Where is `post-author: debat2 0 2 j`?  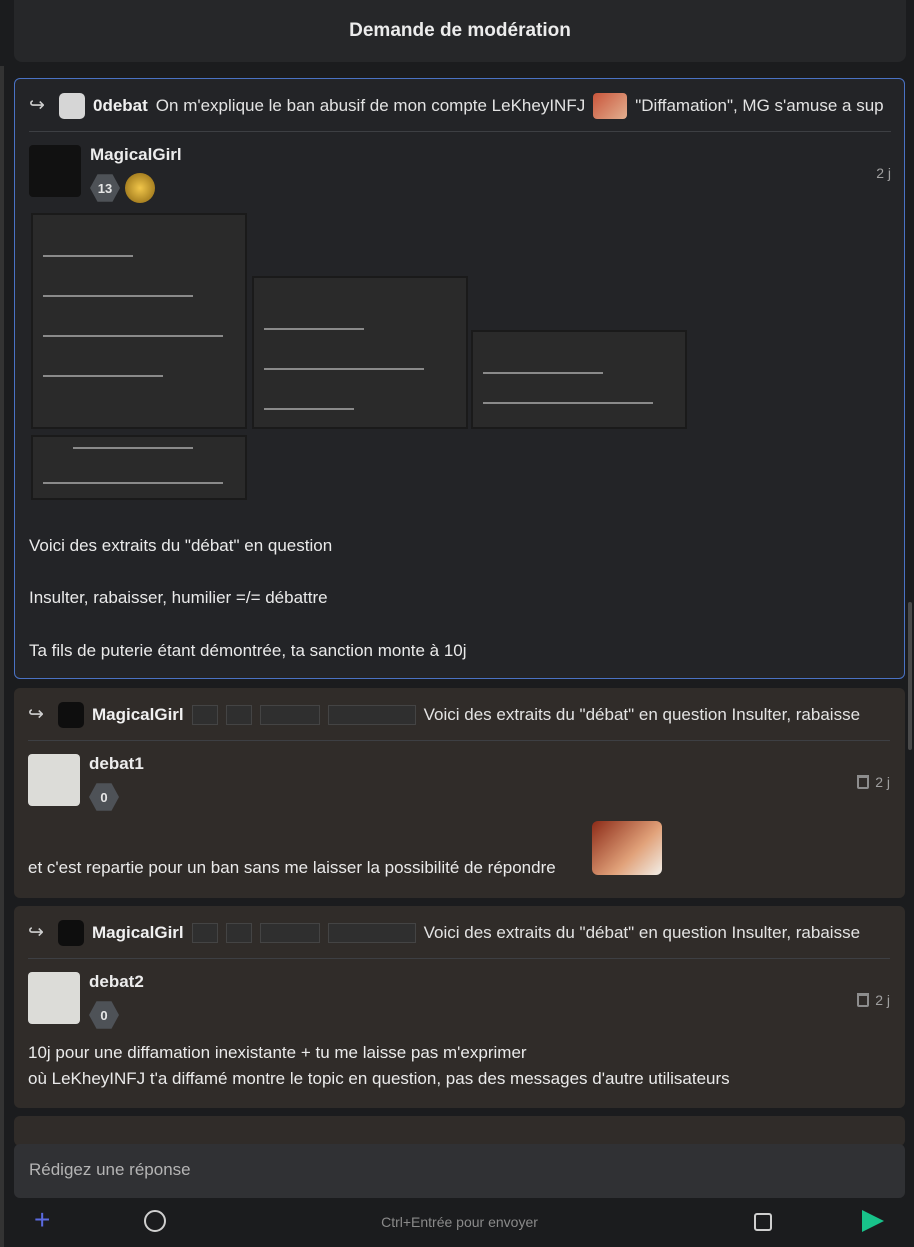 post-author: debat2 0 2 j is located at coordinates (459, 1002).